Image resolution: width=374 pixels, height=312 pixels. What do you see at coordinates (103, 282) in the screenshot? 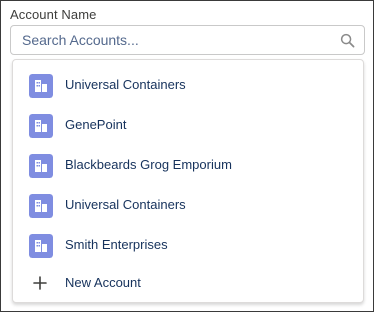
I see `new-account-label: New Account` at bounding box center [103, 282].